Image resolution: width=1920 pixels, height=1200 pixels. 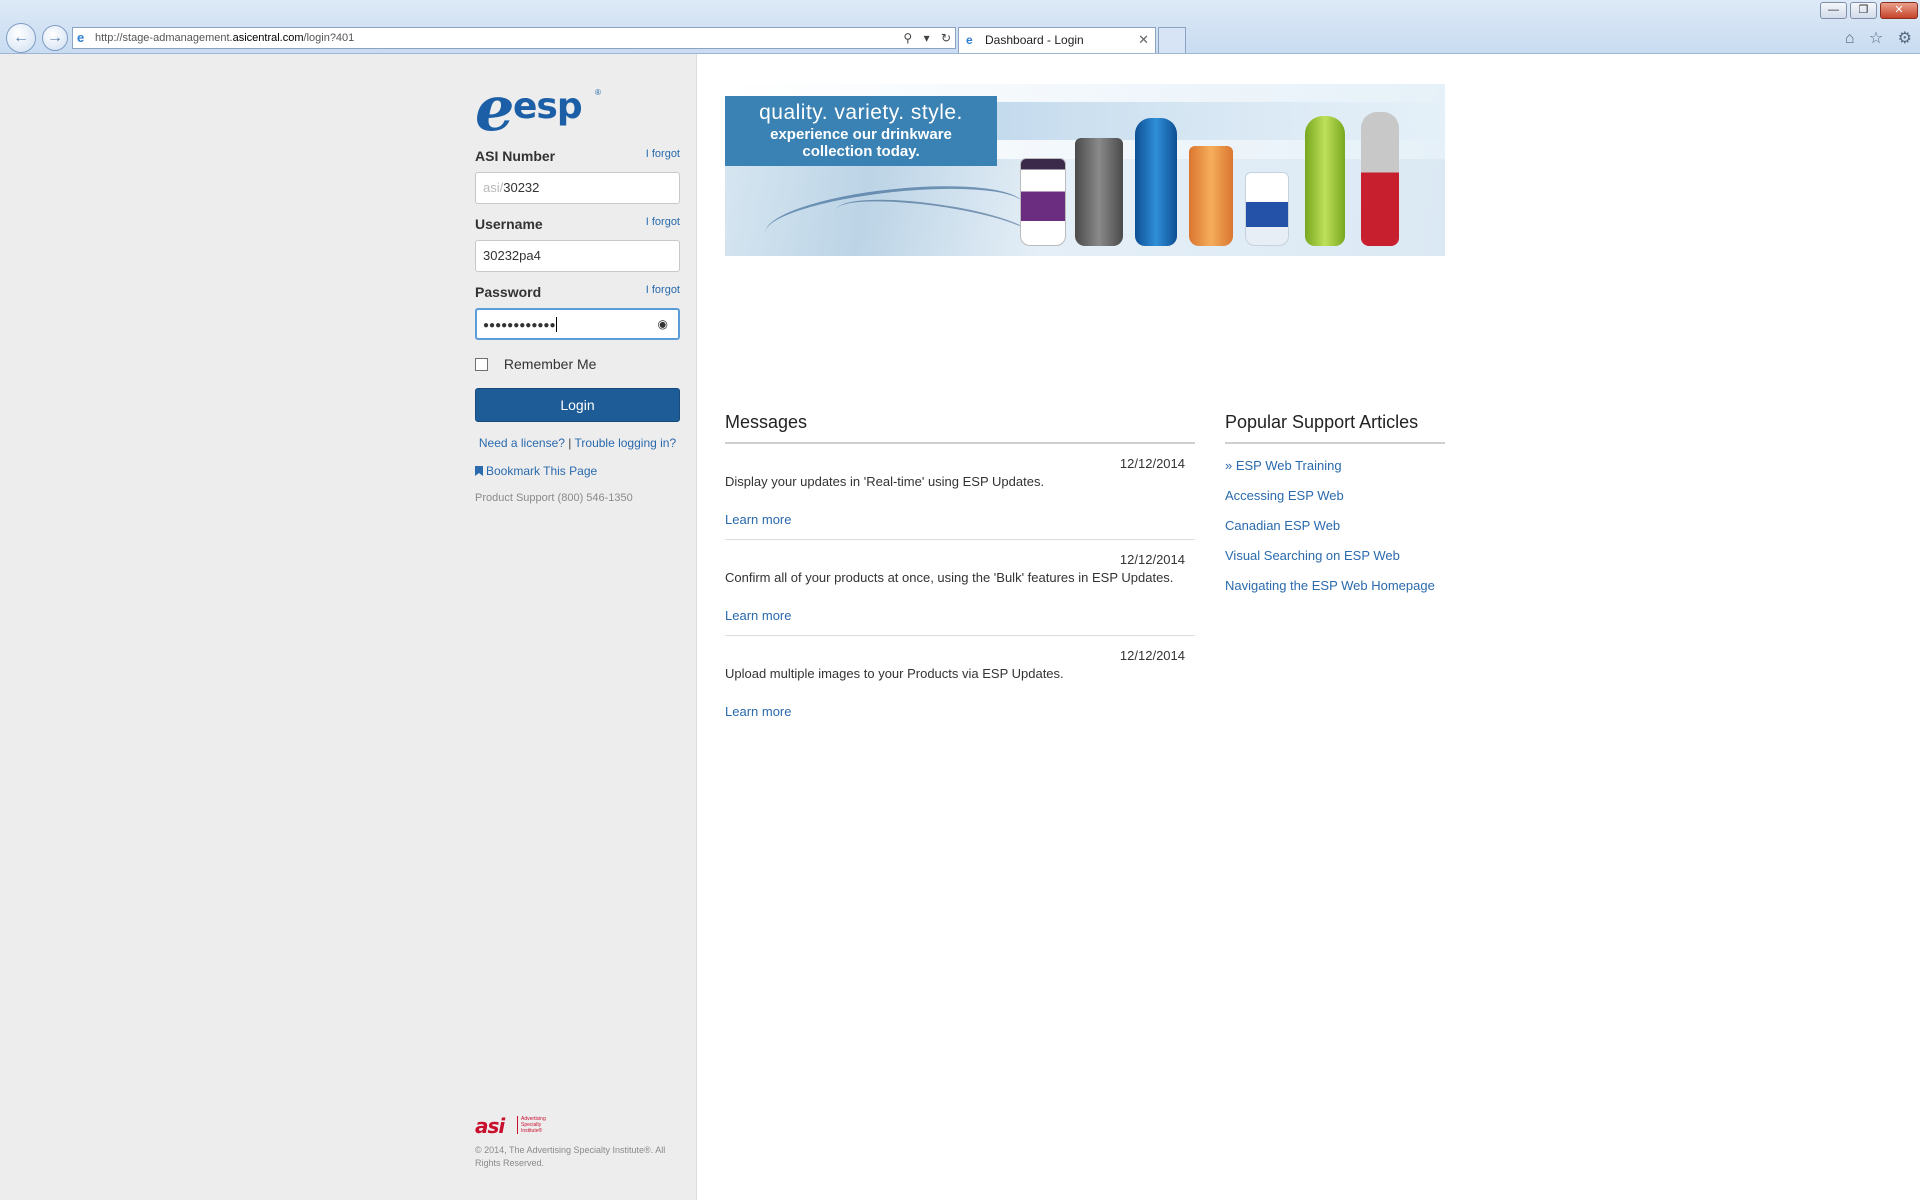 What do you see at coordinates (577, 157) in the screenshot?
I see `asi-number-row: ASI Number I forgot` at bounding box center [577, 157].